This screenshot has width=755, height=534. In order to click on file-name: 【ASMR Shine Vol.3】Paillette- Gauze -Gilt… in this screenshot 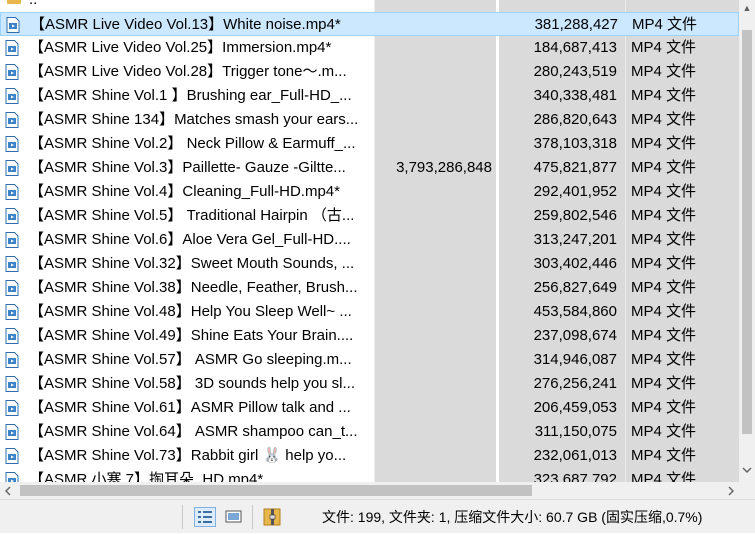, I will do `click(187, 167)`.